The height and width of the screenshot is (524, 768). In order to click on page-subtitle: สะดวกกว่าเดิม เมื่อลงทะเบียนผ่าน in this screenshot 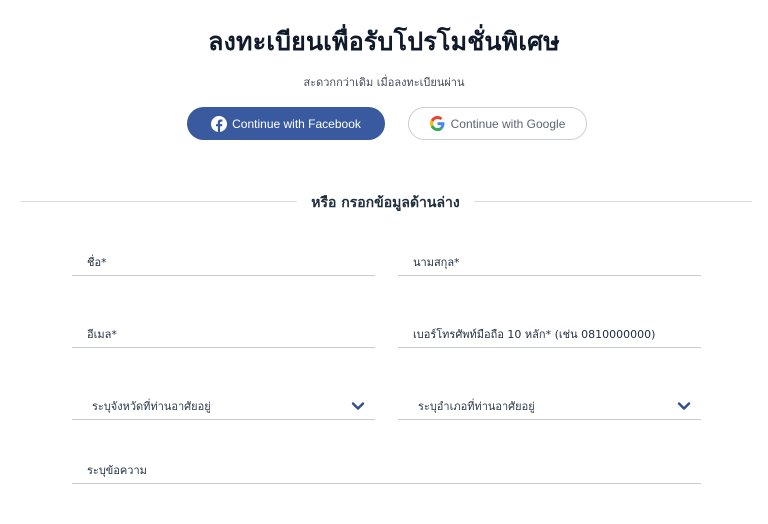, I will do `click(384, 82)`.